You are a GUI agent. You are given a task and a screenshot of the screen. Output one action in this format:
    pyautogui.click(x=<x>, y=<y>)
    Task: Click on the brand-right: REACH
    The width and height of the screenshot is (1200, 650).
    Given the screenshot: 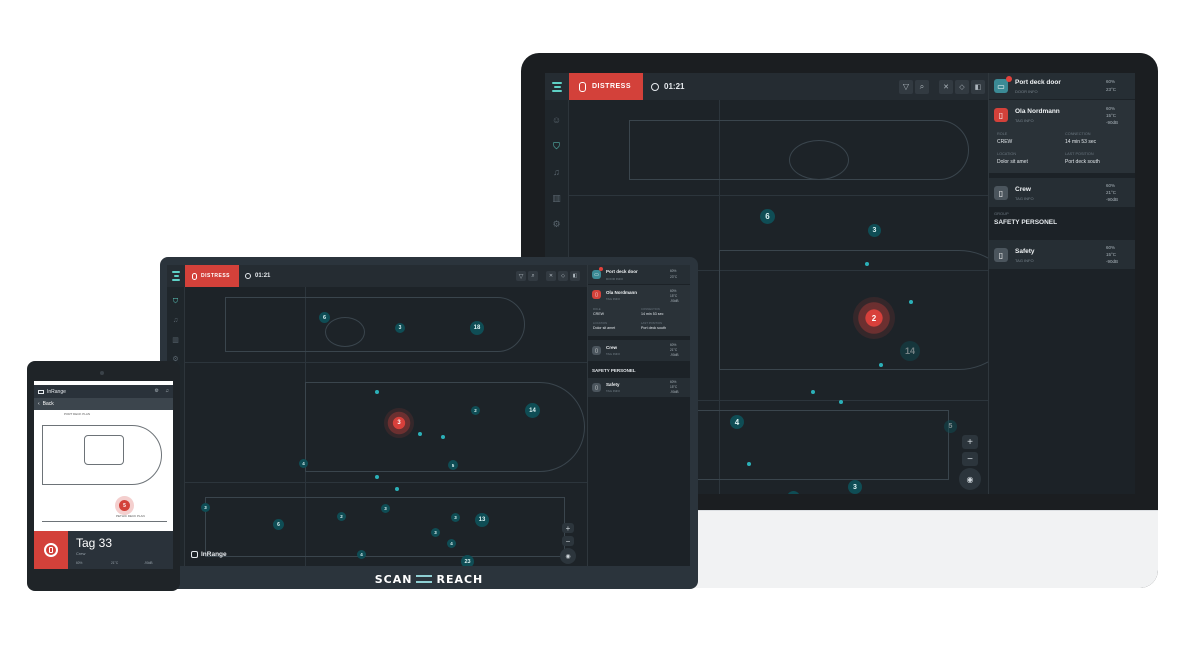 What is the action you would take?
    pyautogui.click(x=460, y=579)
    